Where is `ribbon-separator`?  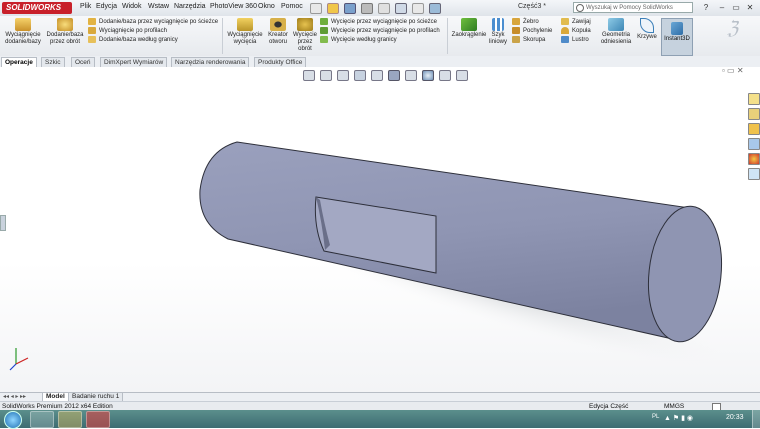 ribbon-separator is located at coordinates (447, 36).